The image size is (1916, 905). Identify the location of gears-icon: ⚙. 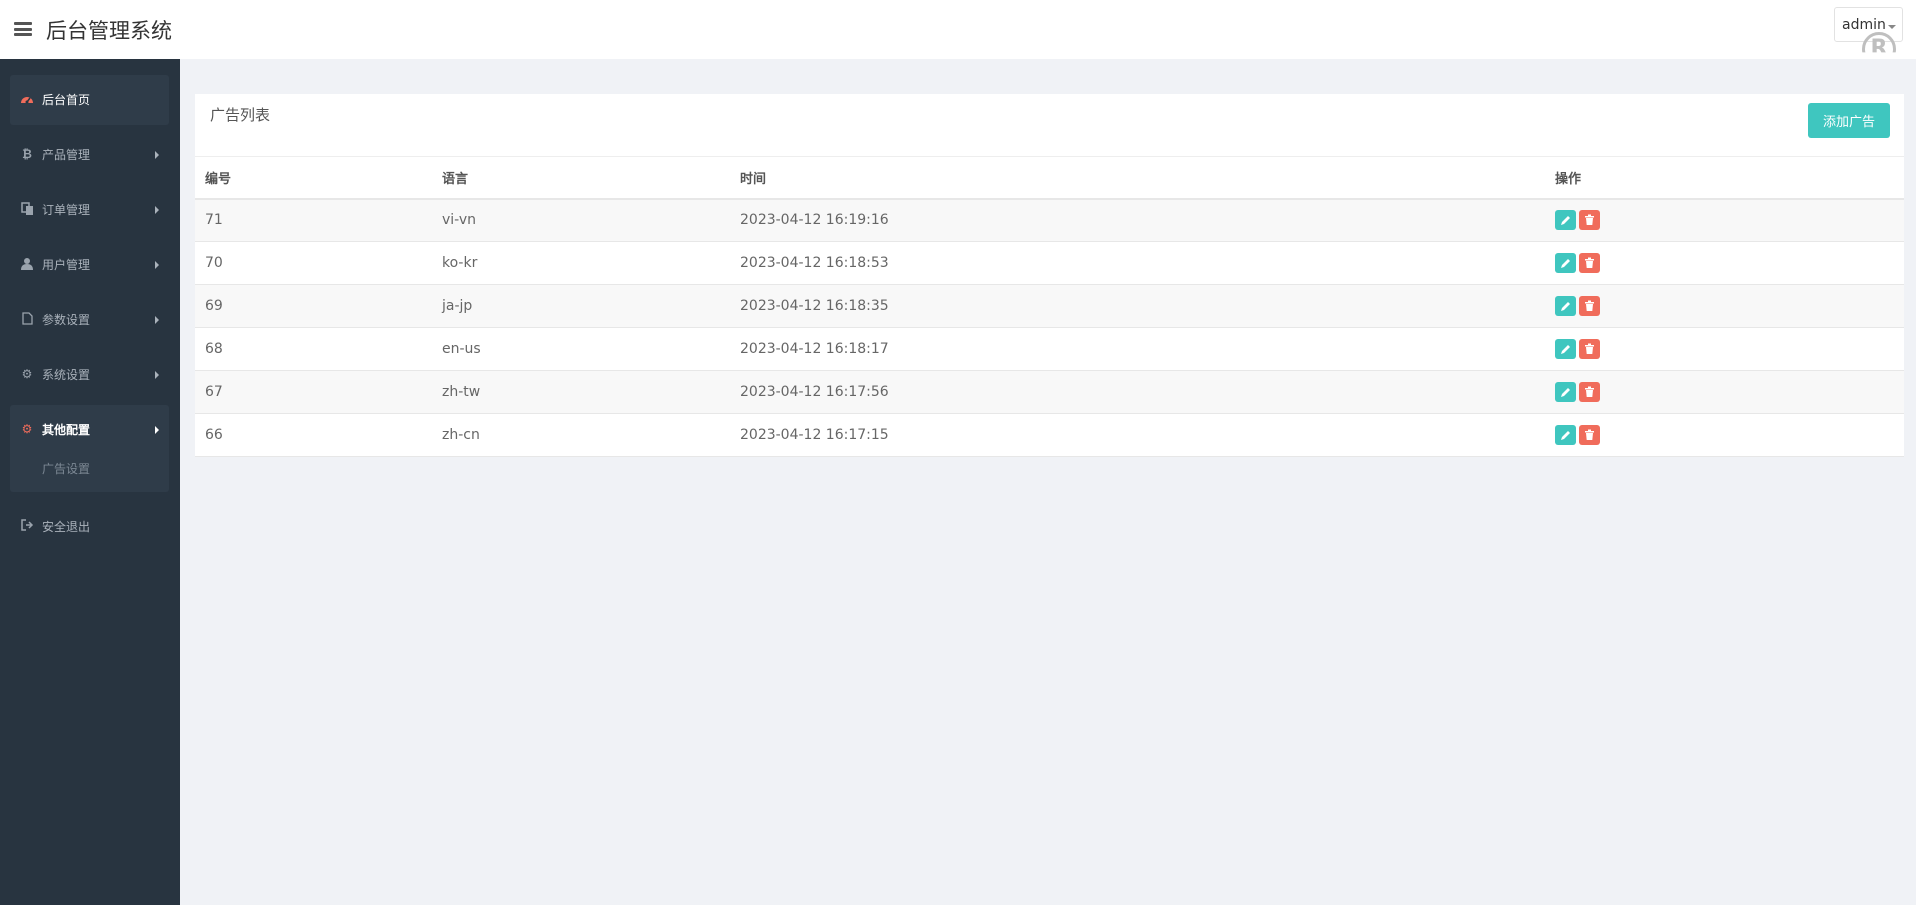
(27, 374).